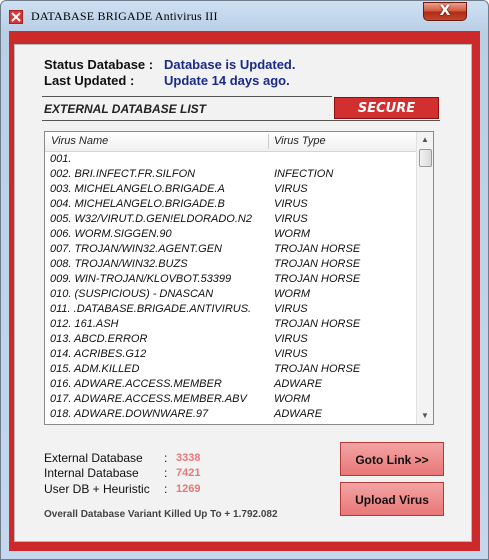  What do you see at coordinates (99, 64) in the screenshot?
I see `status-database-label: Status Database :` at bounding box center [99, 64].